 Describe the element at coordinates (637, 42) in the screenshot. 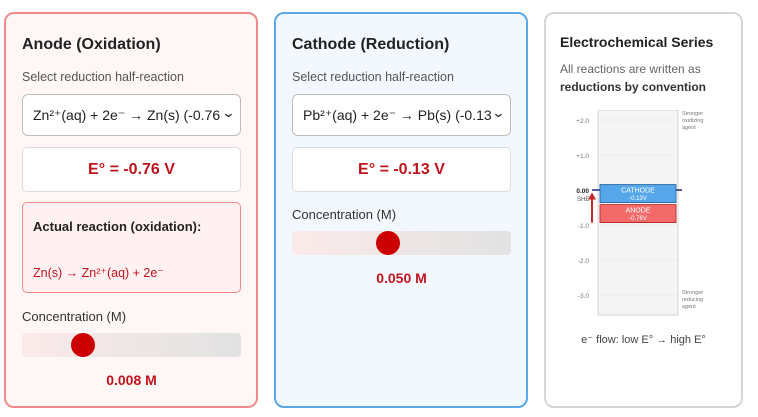

I see `series-title: Electrochemical Series` at that location.